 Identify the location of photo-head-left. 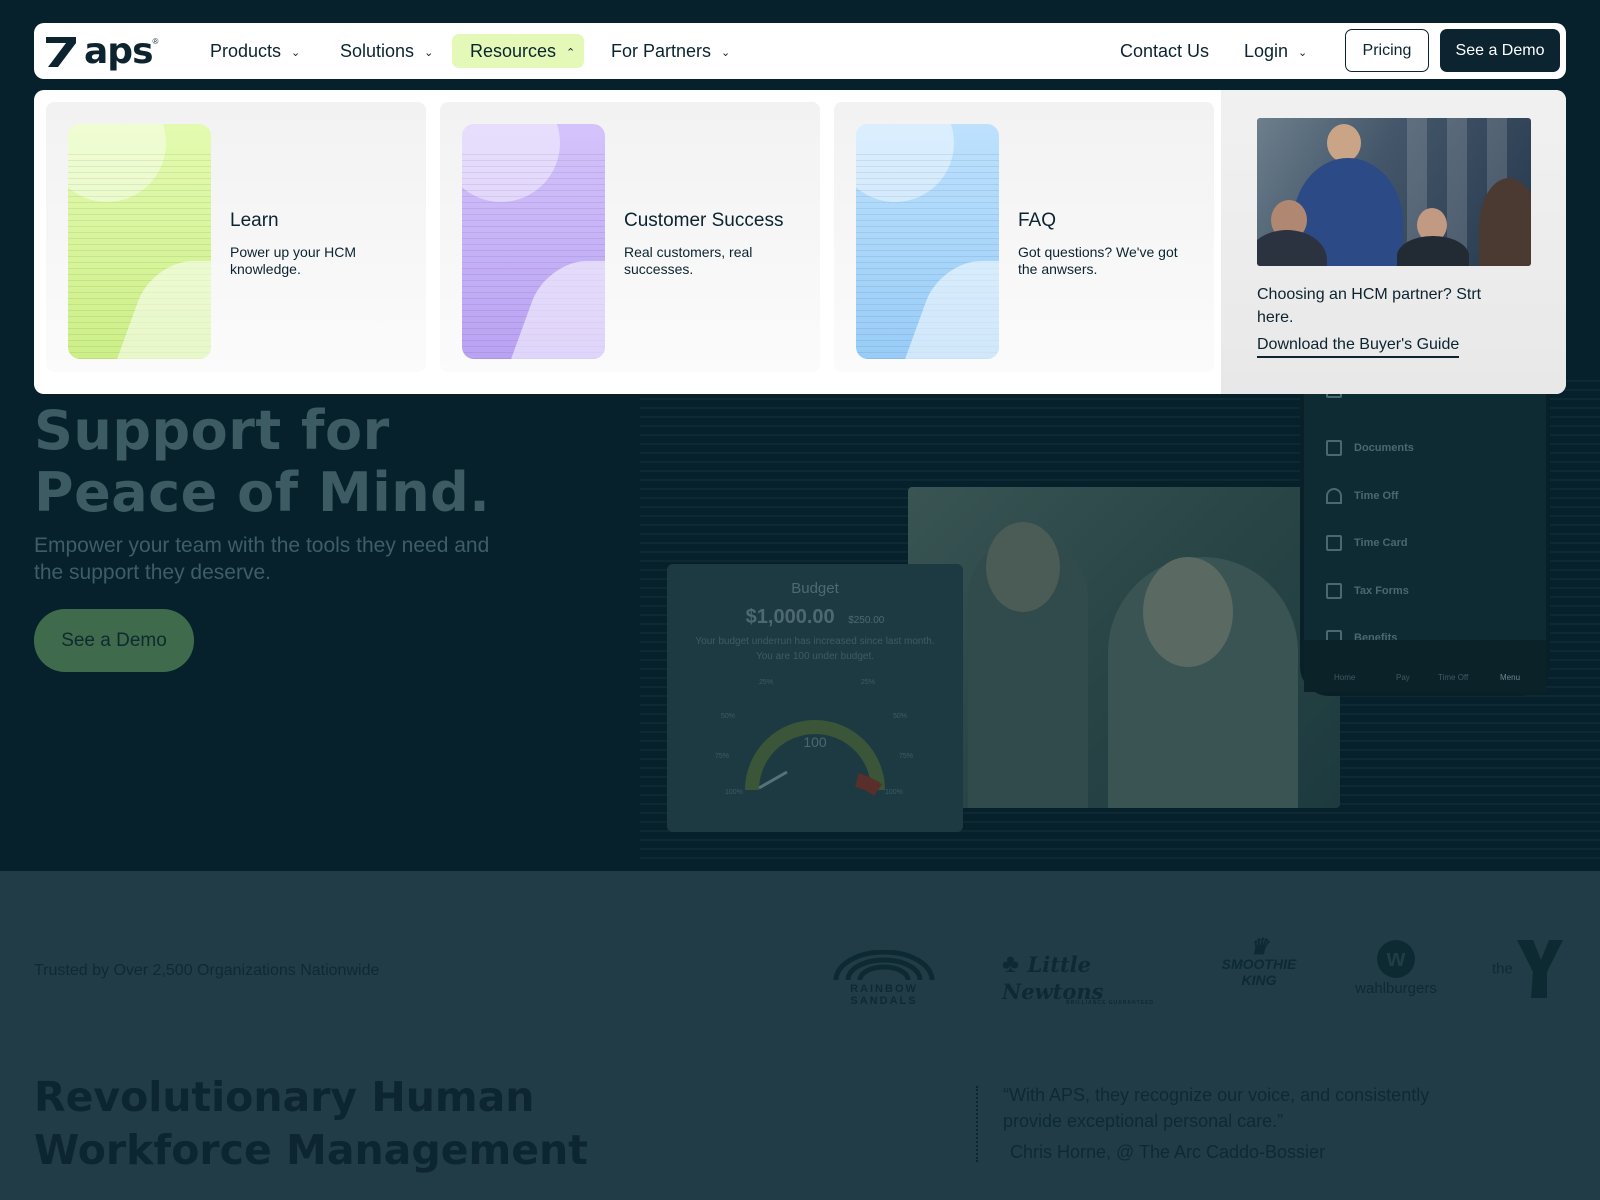
(1023, 567).